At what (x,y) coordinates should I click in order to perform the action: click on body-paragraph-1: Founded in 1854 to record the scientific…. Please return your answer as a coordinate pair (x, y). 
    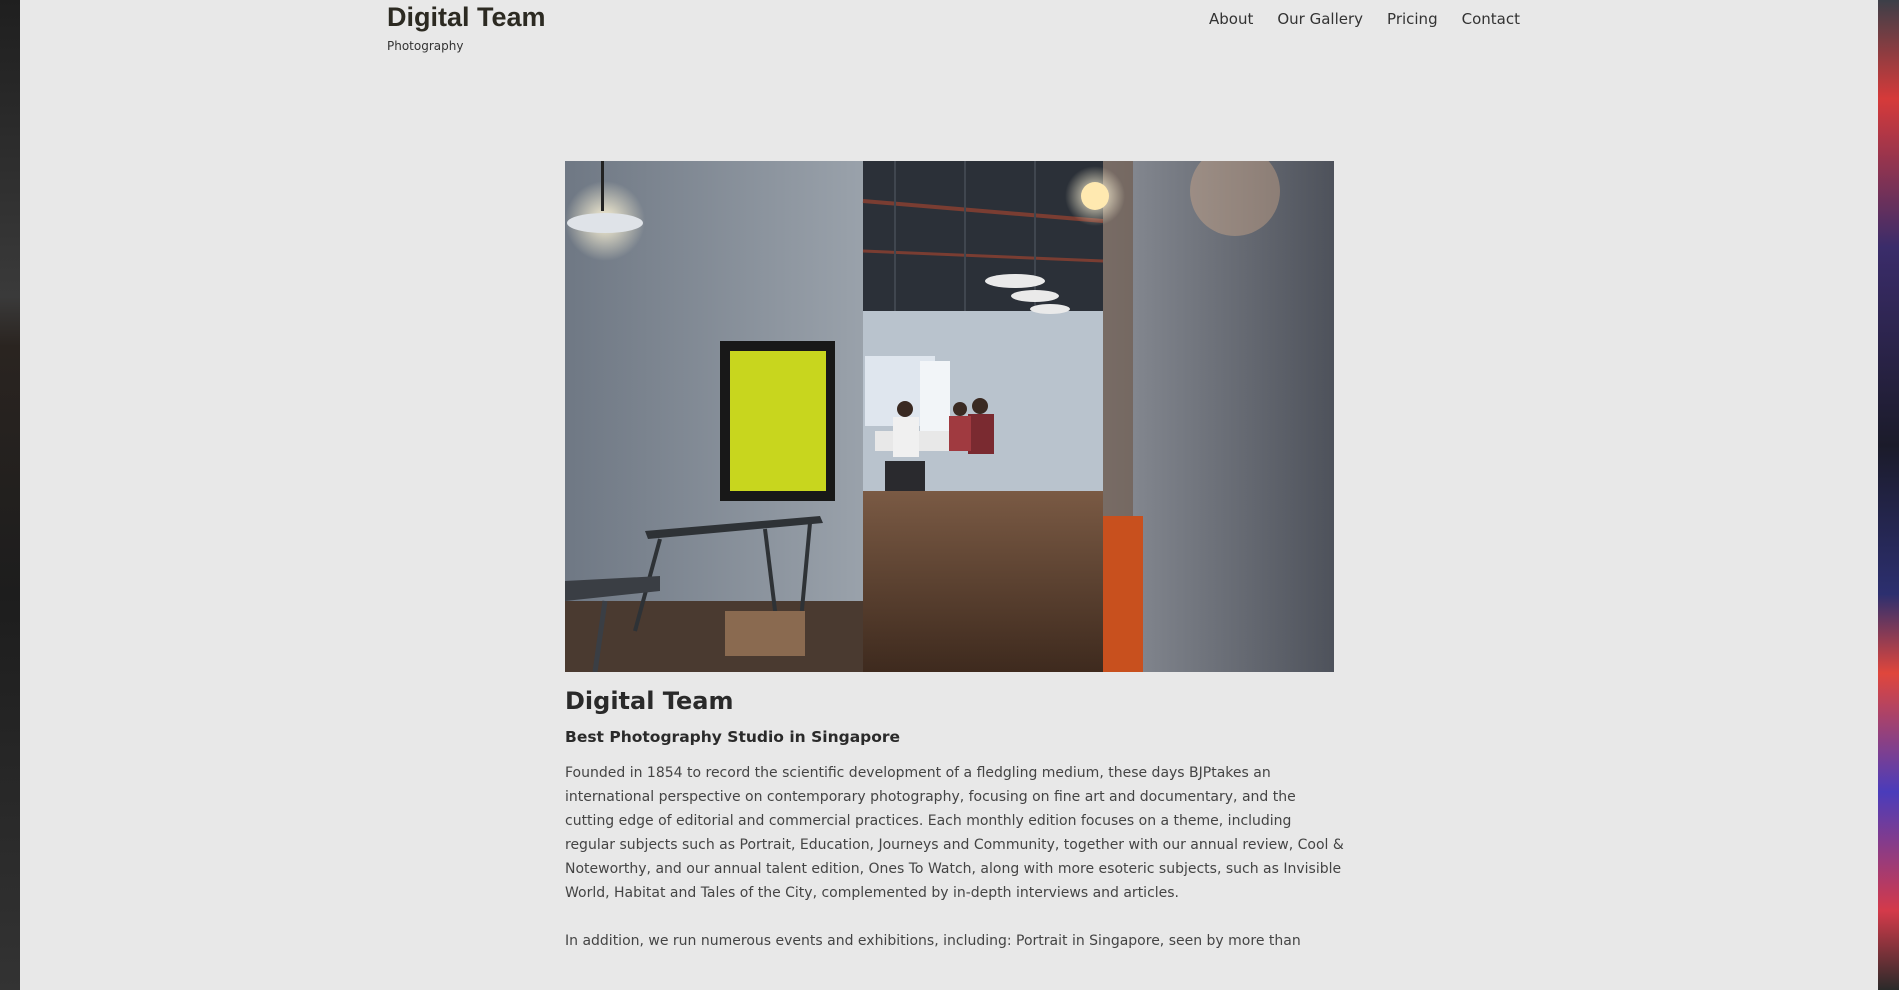
    Looking at the image, I should click on (954, 833).